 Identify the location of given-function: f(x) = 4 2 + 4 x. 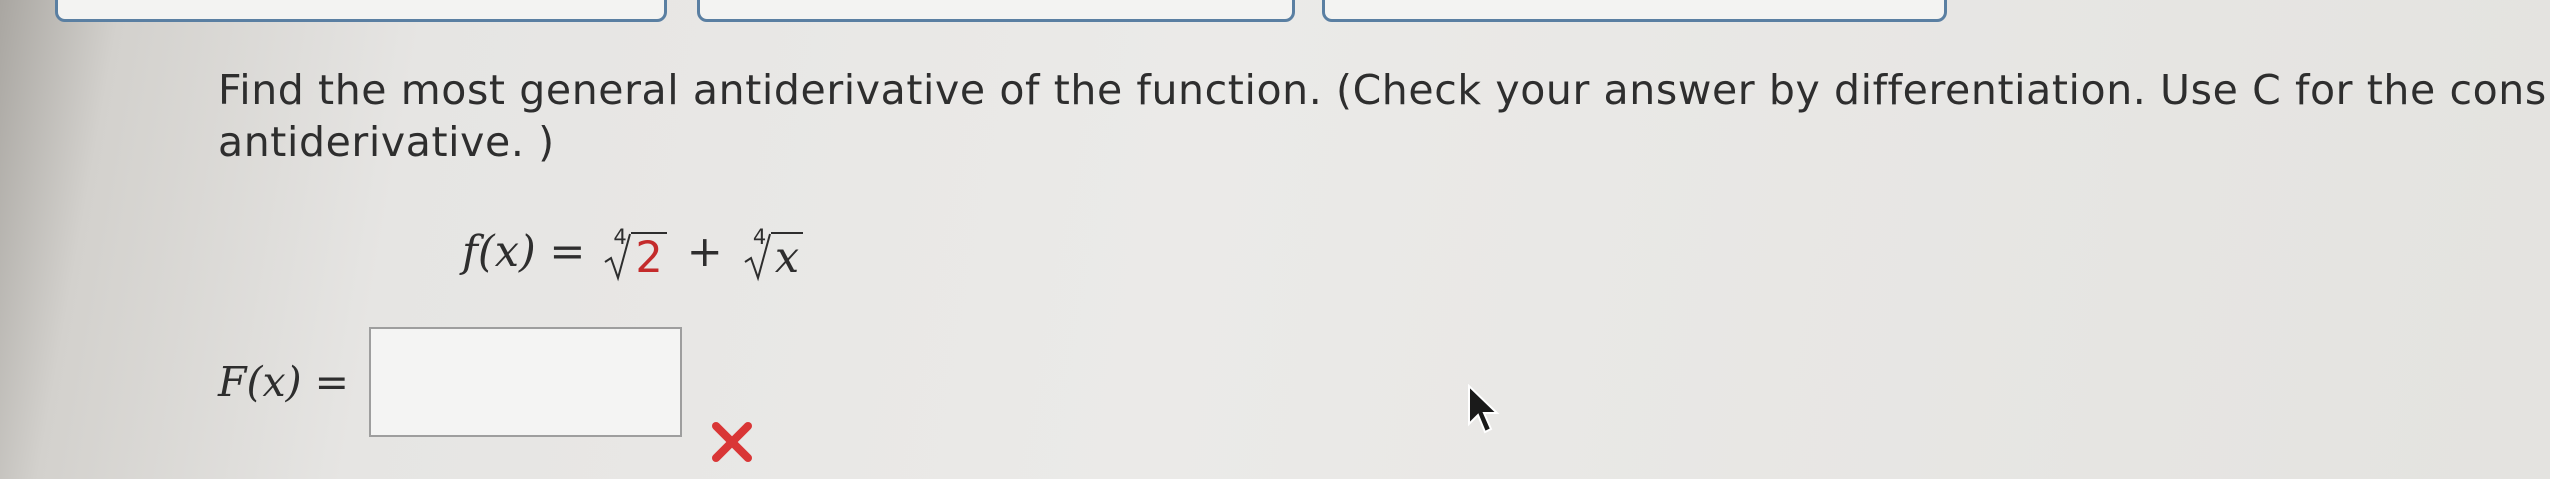
(635, 252).